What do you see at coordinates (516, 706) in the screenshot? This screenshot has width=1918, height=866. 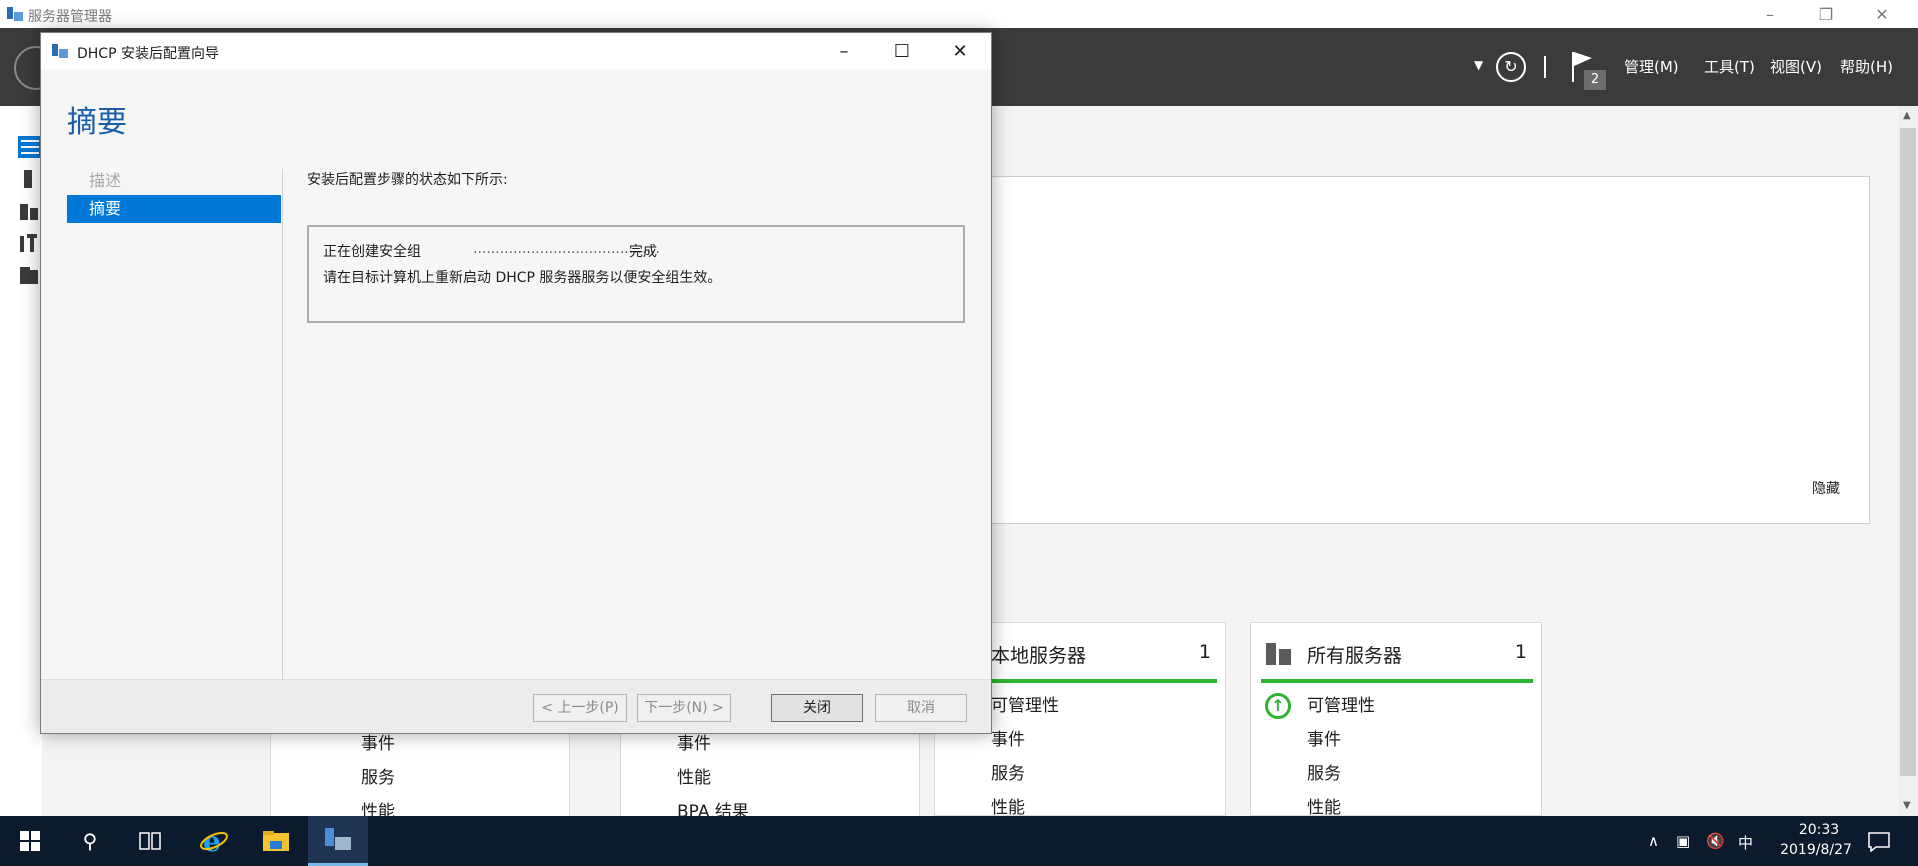 I see `wizard-footer: < 上一步(P) 下一步(N) > 关闭 取消` at bounding box center [516, 706].